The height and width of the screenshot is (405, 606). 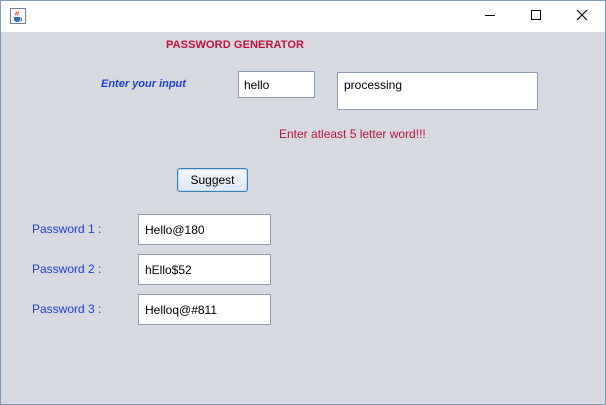 What do you see at coordinates (204, 269) in the screenshot?
I see `password-2-field` at bounding box center [204, 269].